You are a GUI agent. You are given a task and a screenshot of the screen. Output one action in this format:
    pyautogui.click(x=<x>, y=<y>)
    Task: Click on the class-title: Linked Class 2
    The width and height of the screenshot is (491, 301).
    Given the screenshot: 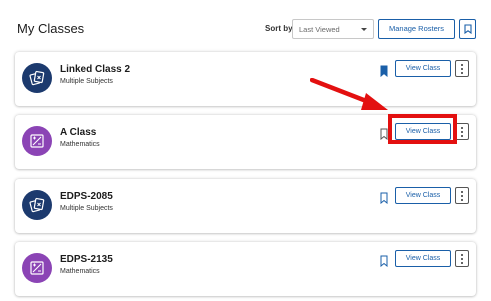 What is the action you would take?
    pyautogui.click(x=95, y=69)
    